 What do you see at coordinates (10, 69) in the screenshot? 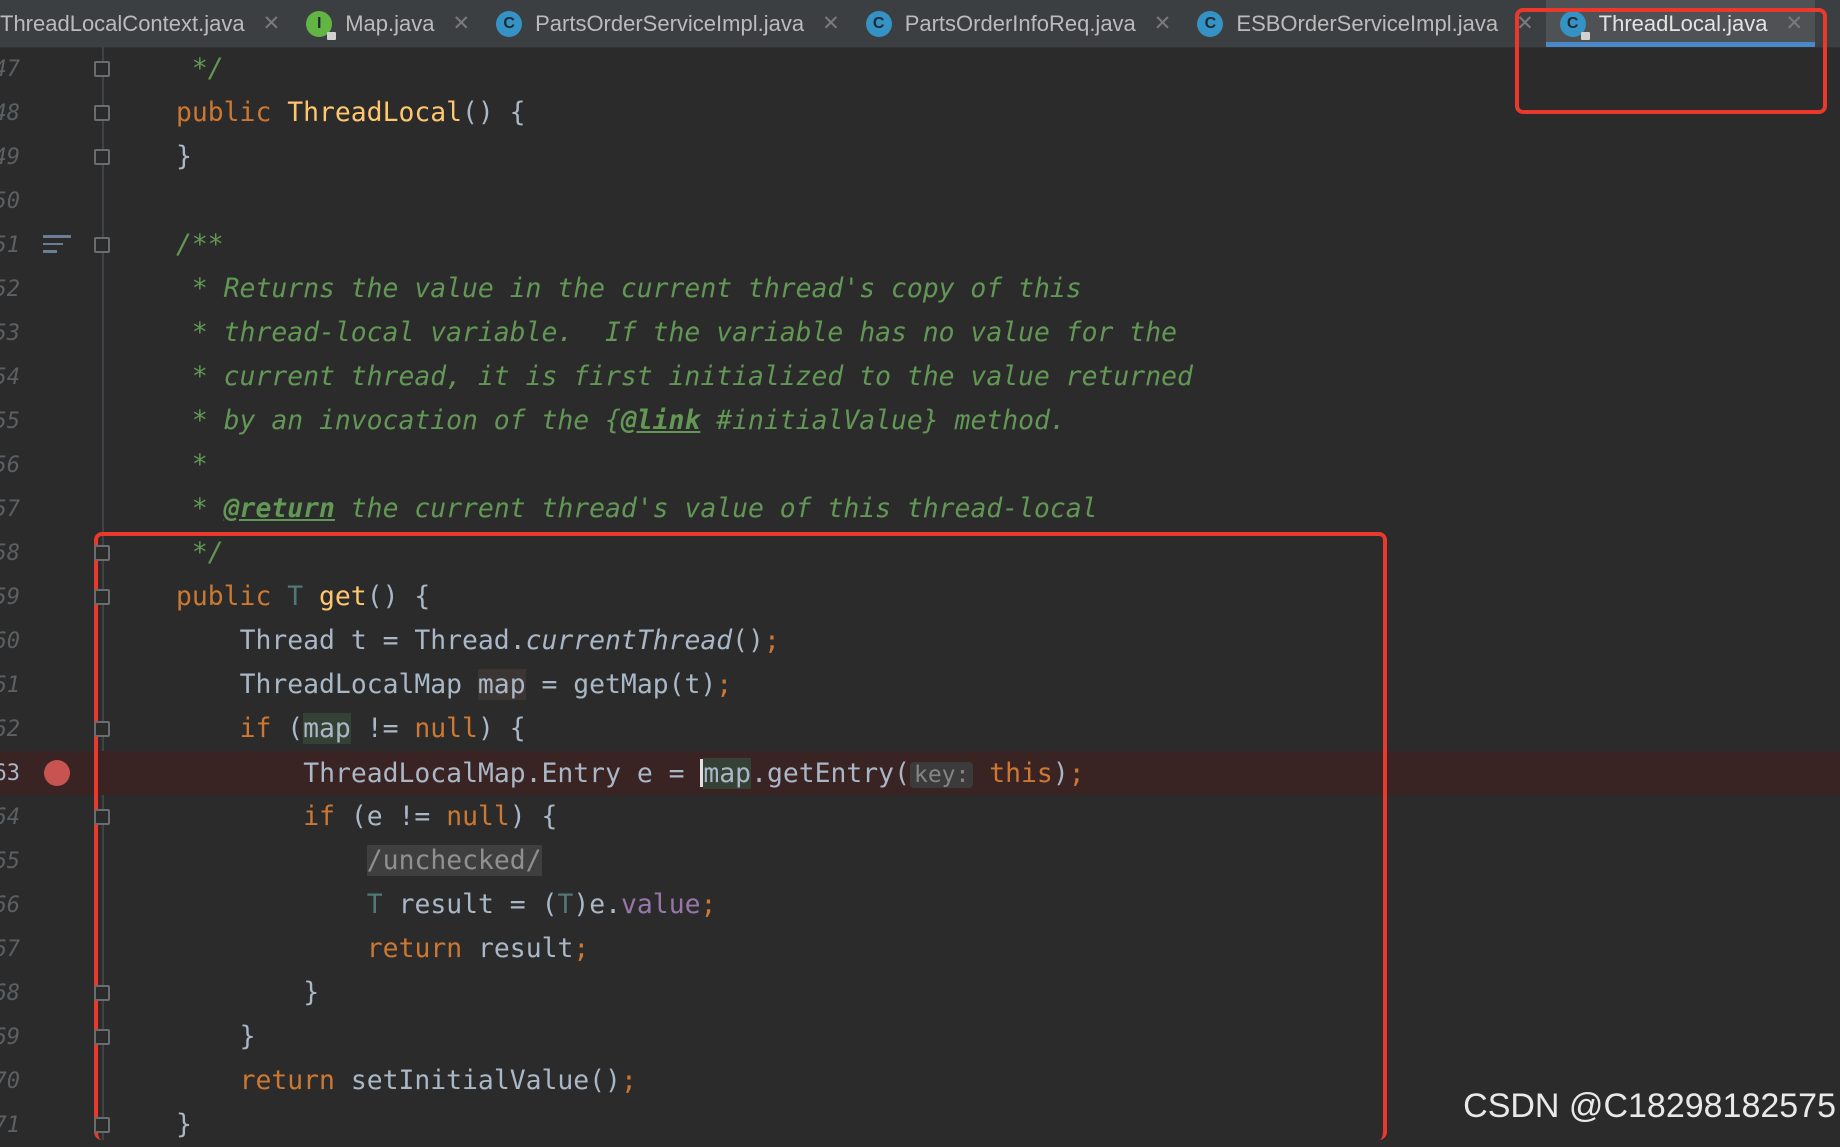
I see `line-number: 47` at bounding box center [10, 69].